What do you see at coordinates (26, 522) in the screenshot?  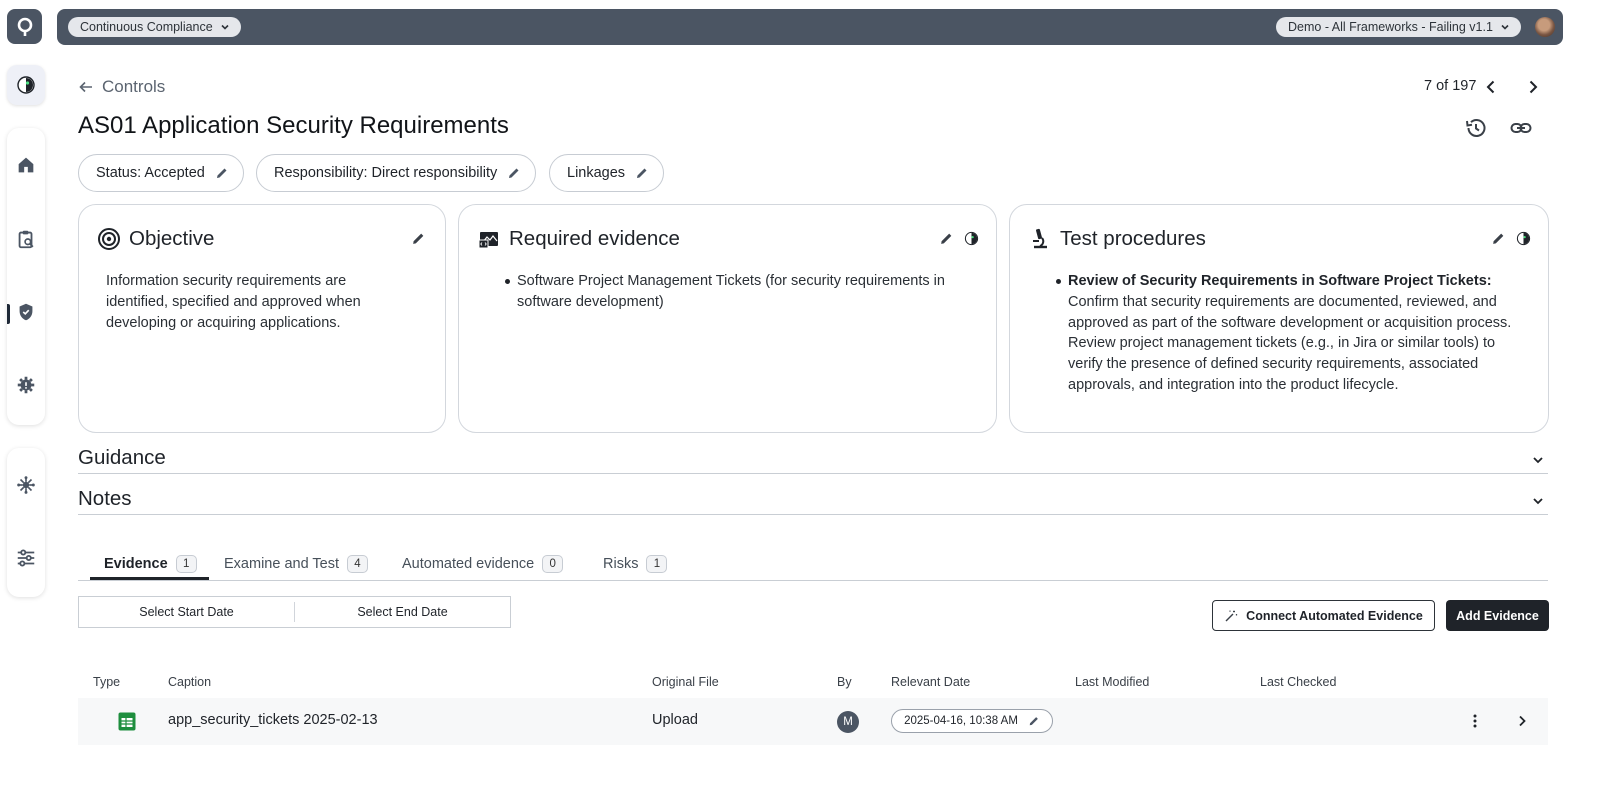 I see `nav-rail-secondary` at bounding box center [26, 522].